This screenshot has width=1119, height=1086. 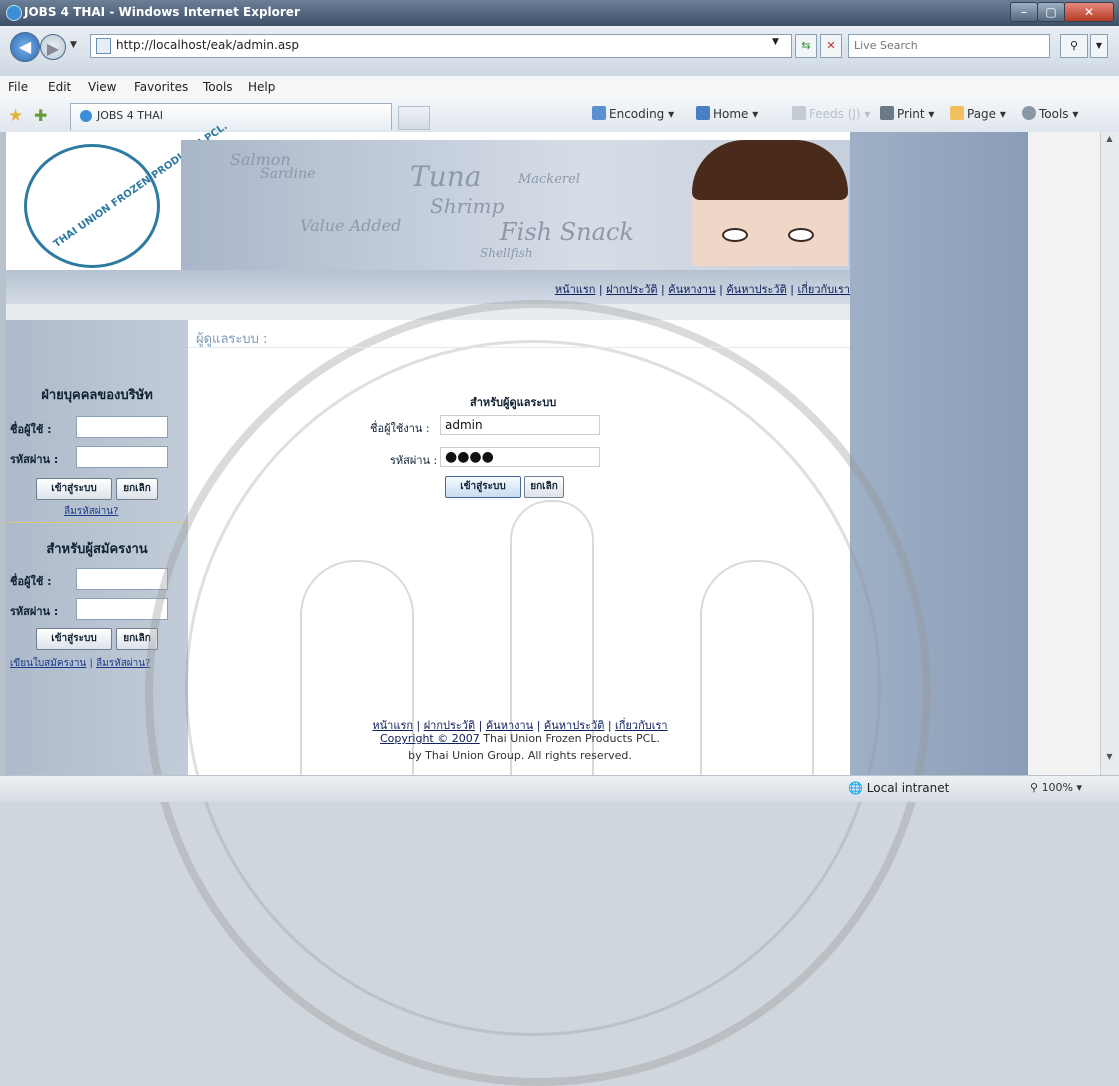 I want to click on forward-button: ▶, so click(x=53, y=47).